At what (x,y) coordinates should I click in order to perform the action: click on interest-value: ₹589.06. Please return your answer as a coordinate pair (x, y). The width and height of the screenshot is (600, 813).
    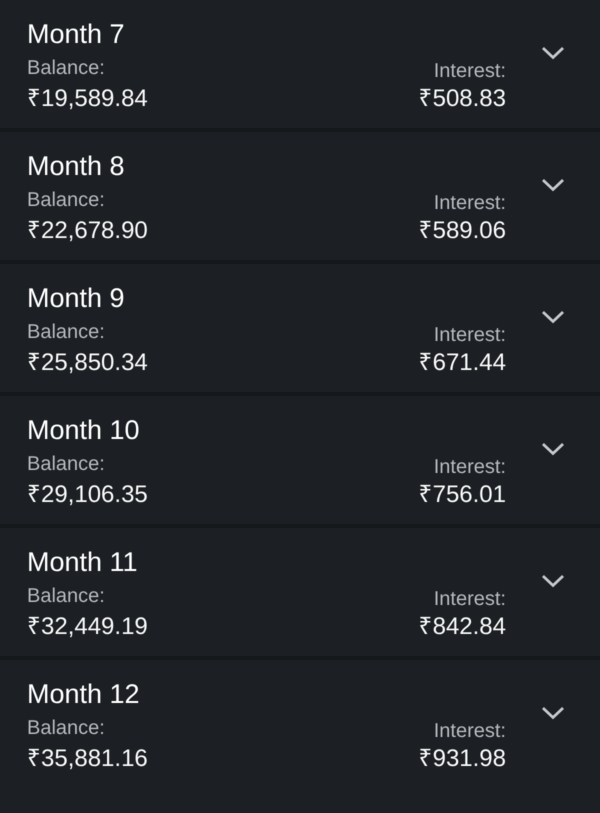
    Looking at the image, I should click on (462, 231).